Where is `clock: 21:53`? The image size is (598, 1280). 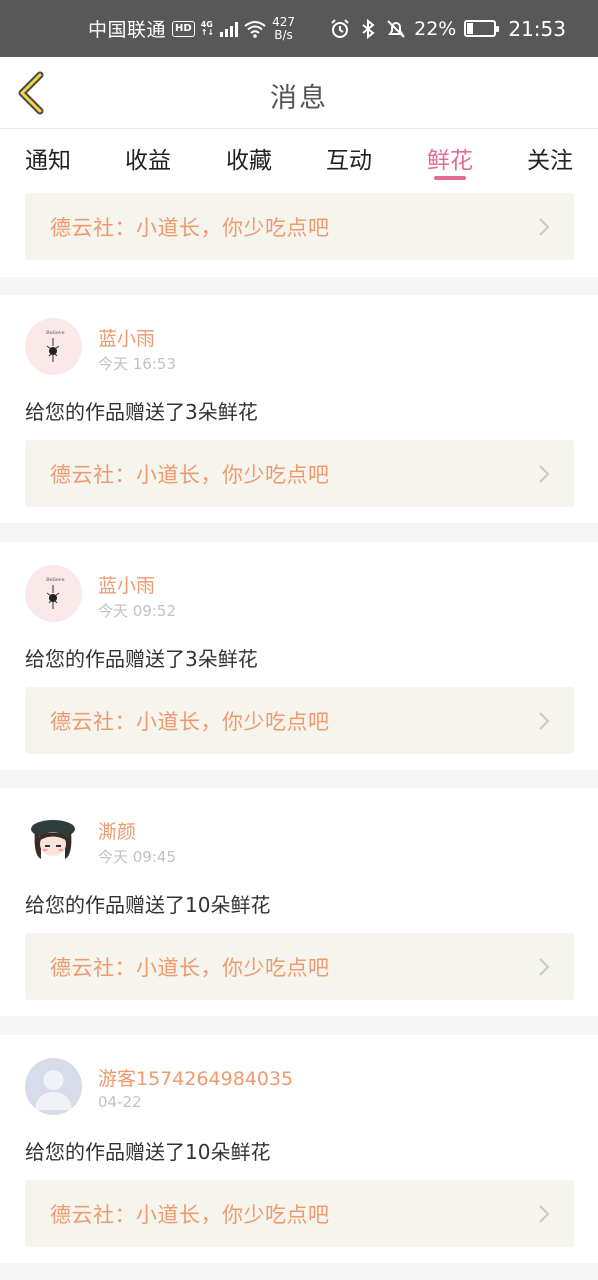 clock: 21:53 is located at coordinates (537, 28).